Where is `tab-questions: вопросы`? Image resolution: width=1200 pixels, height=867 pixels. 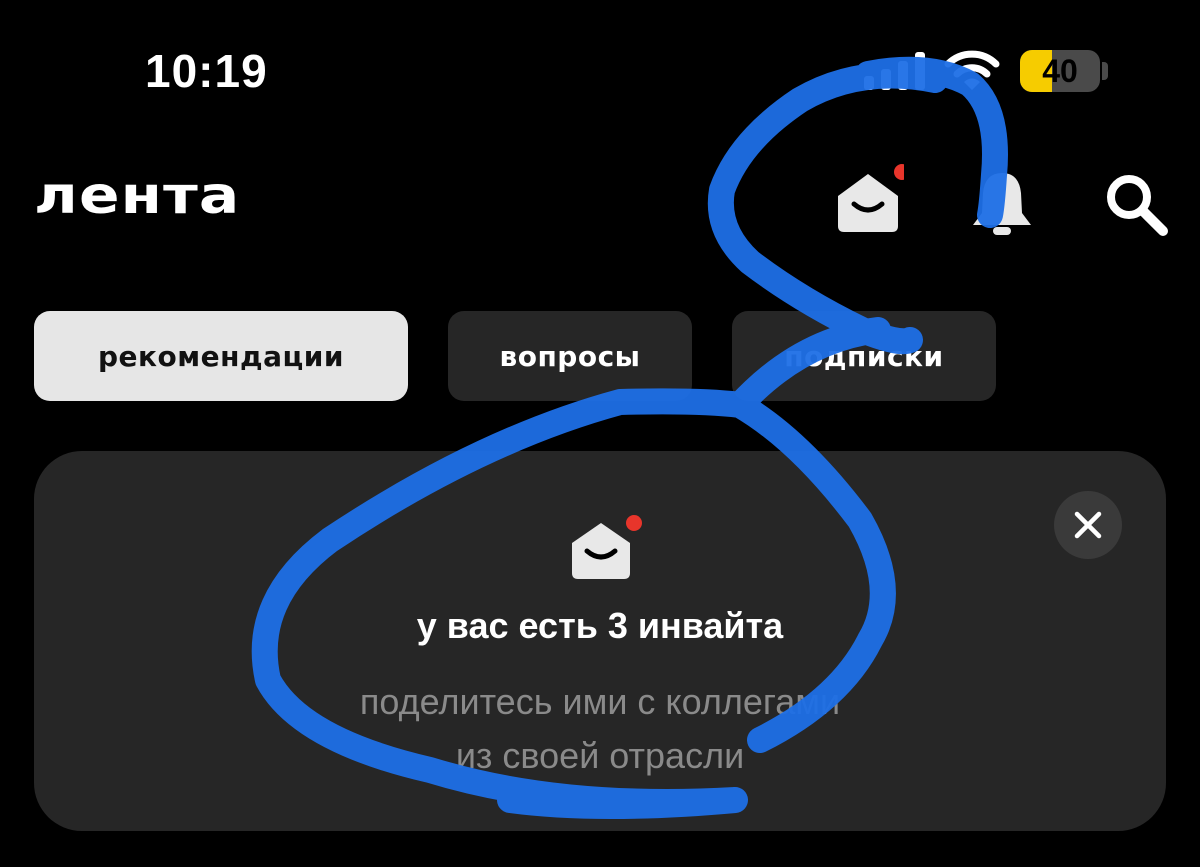 tab-questions: вопросы is located at coordinates (570, 356).